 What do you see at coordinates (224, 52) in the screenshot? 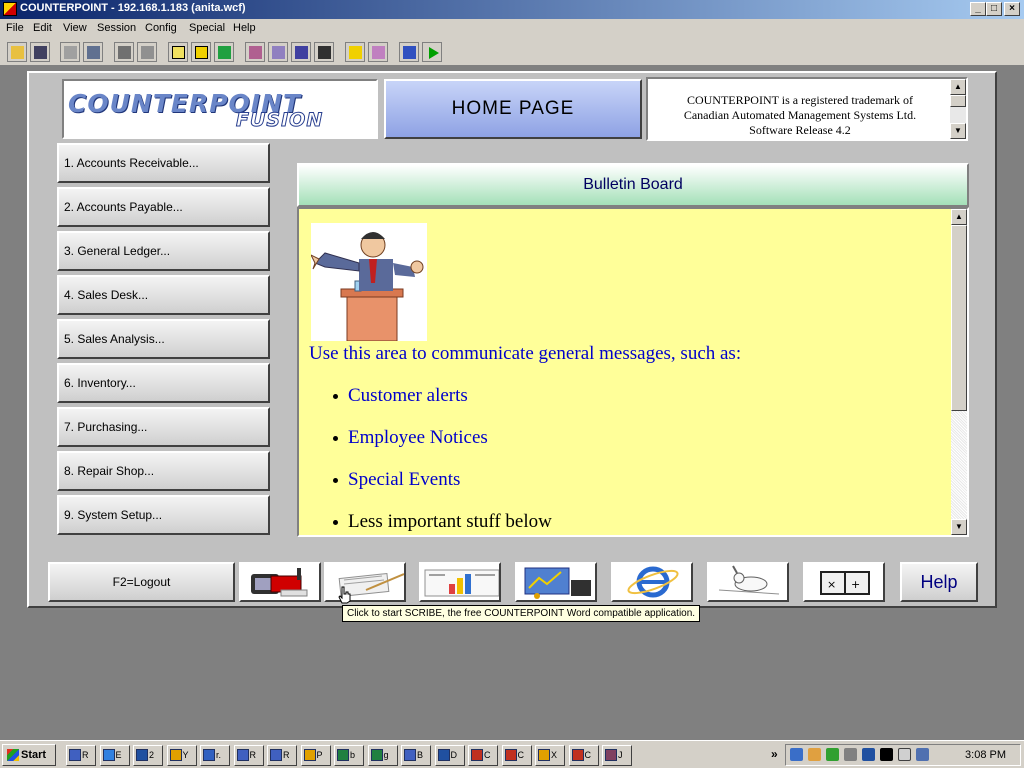
I see `refresh-icon` at bounding box center [224, 52].